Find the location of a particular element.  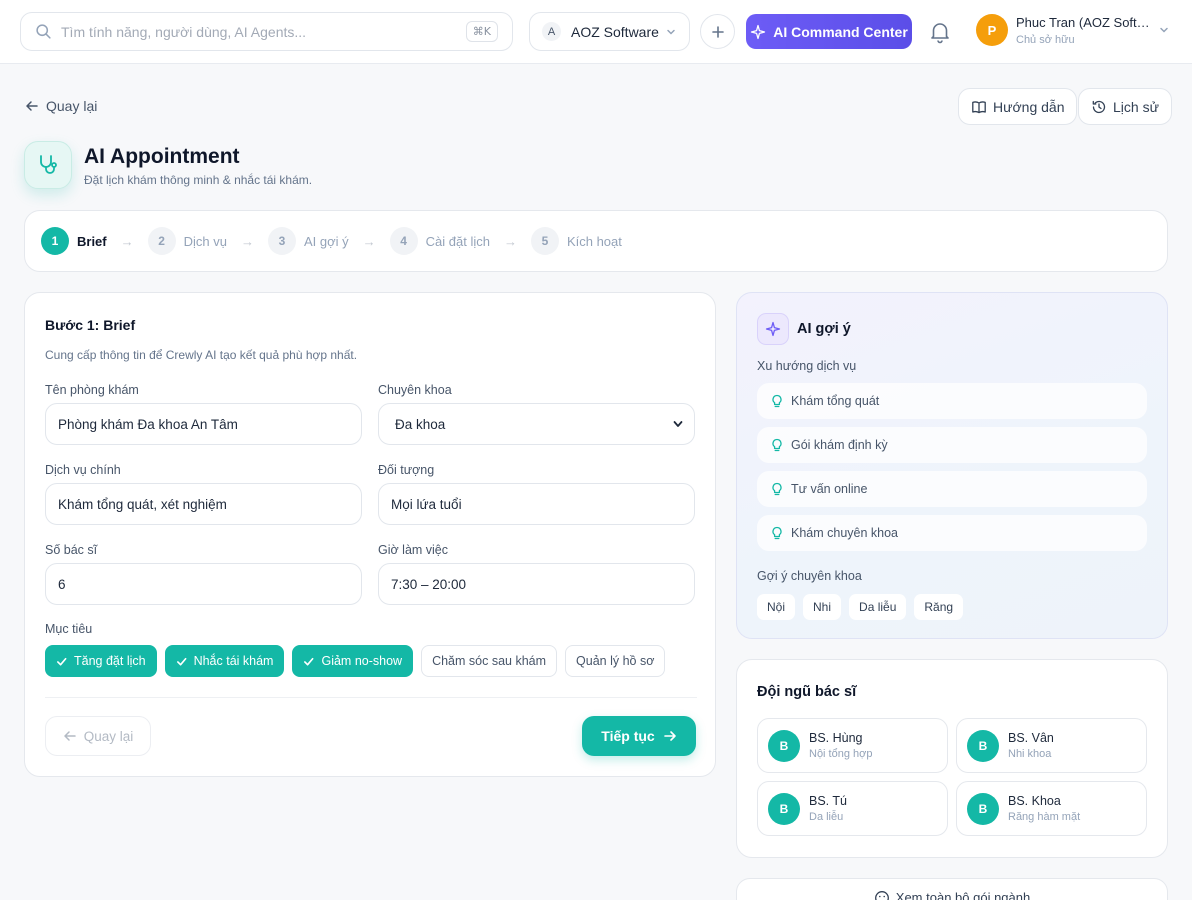

doctor-specialty: Nhi khoa is located at coordinates (1030, 754).